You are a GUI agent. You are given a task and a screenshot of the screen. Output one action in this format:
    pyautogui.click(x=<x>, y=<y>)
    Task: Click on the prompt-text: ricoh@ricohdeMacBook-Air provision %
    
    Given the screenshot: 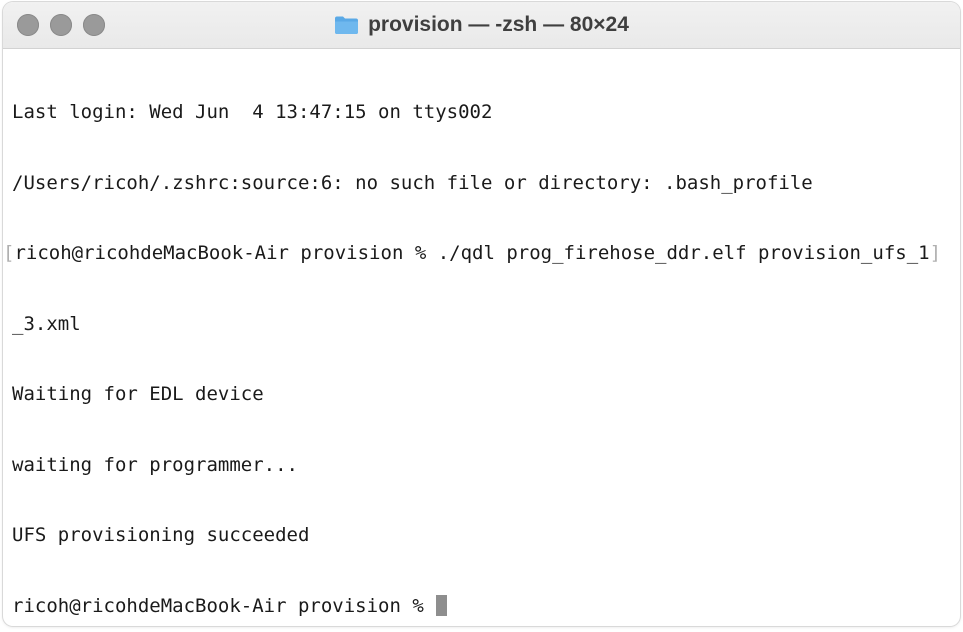 What is the action you would take?
    pyautogui.click(x=224, y=605)
    